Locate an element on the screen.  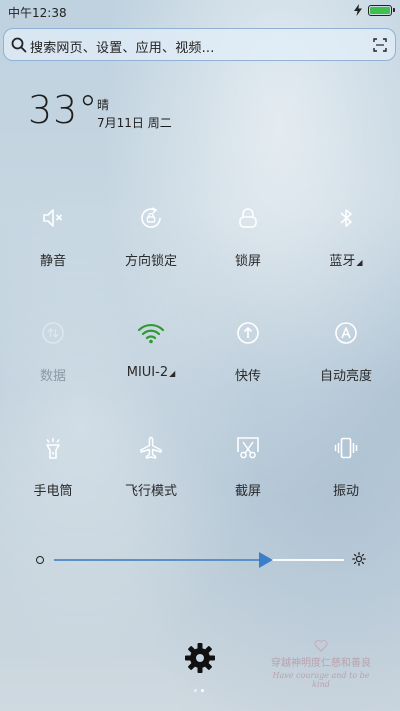
brightness-slider is located at coordinates (201, 560).